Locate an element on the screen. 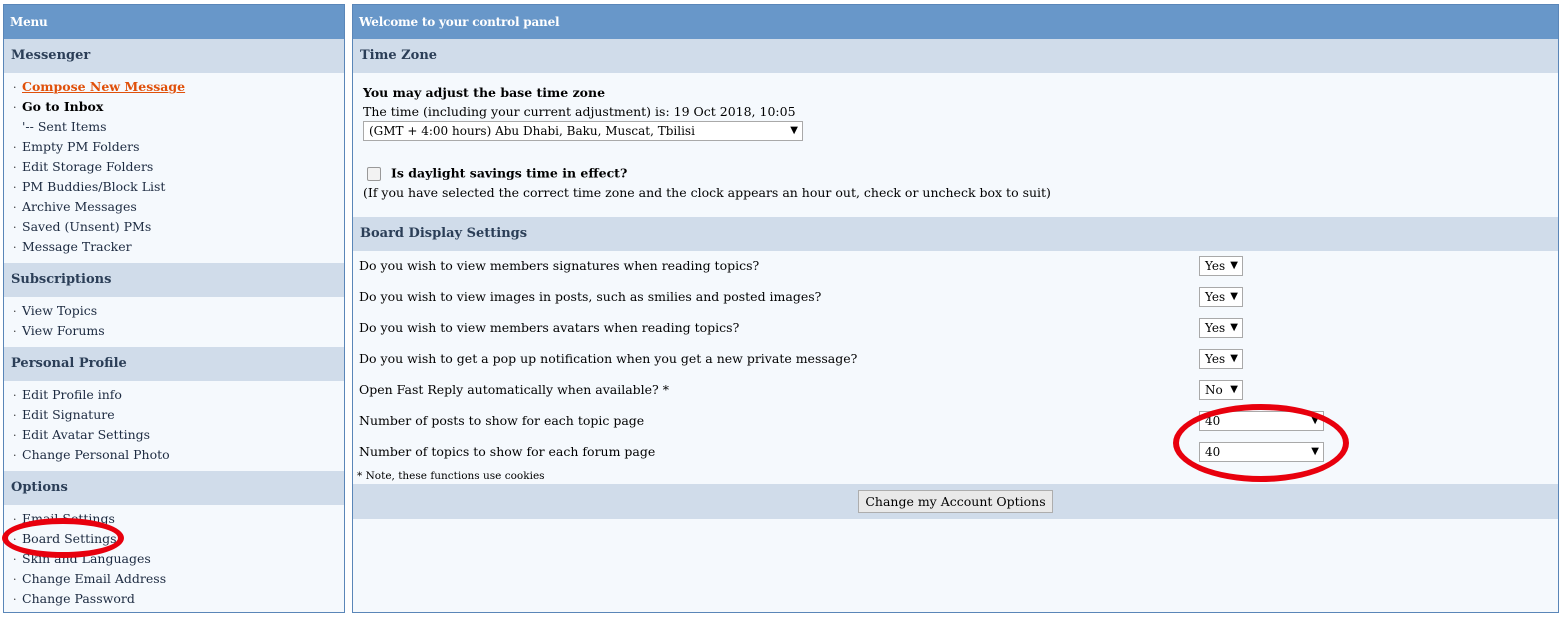  section-heading-messenger: Messenger is located at coordinates (174, 56).